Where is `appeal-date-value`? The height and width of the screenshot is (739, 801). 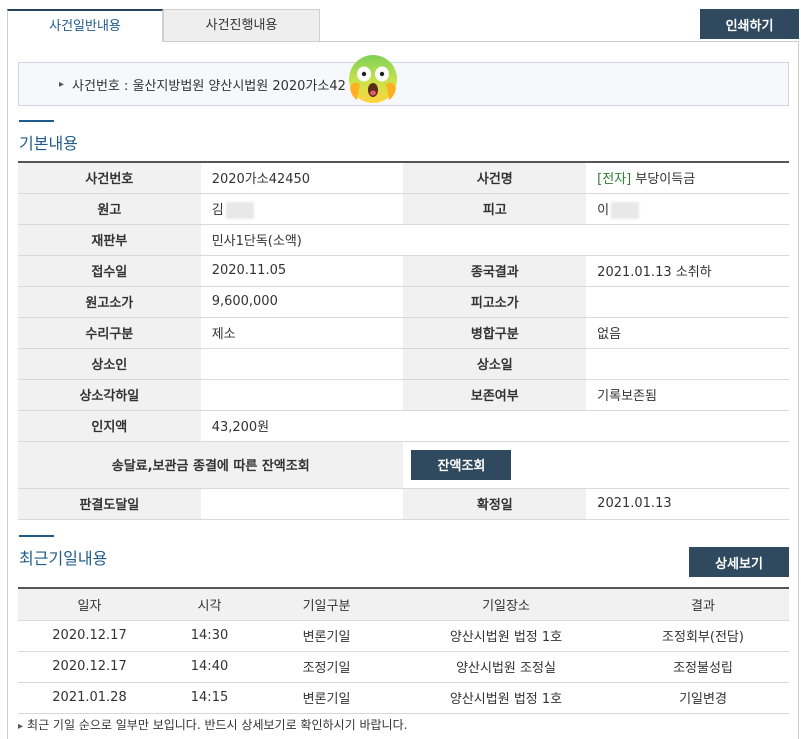
appeal-date-value is located at coordinates (687, 364).